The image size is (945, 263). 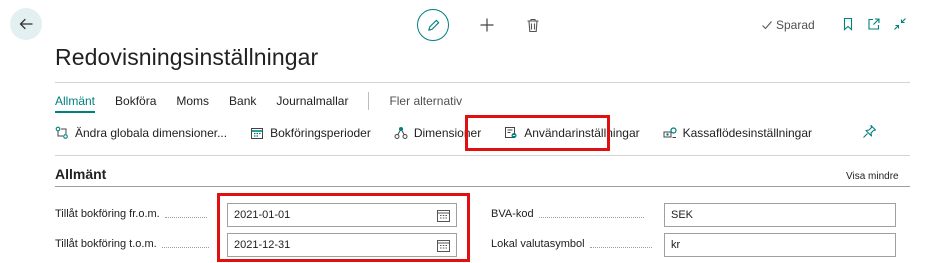 I want to click on top-action-bar, so click(x=479, y=25).